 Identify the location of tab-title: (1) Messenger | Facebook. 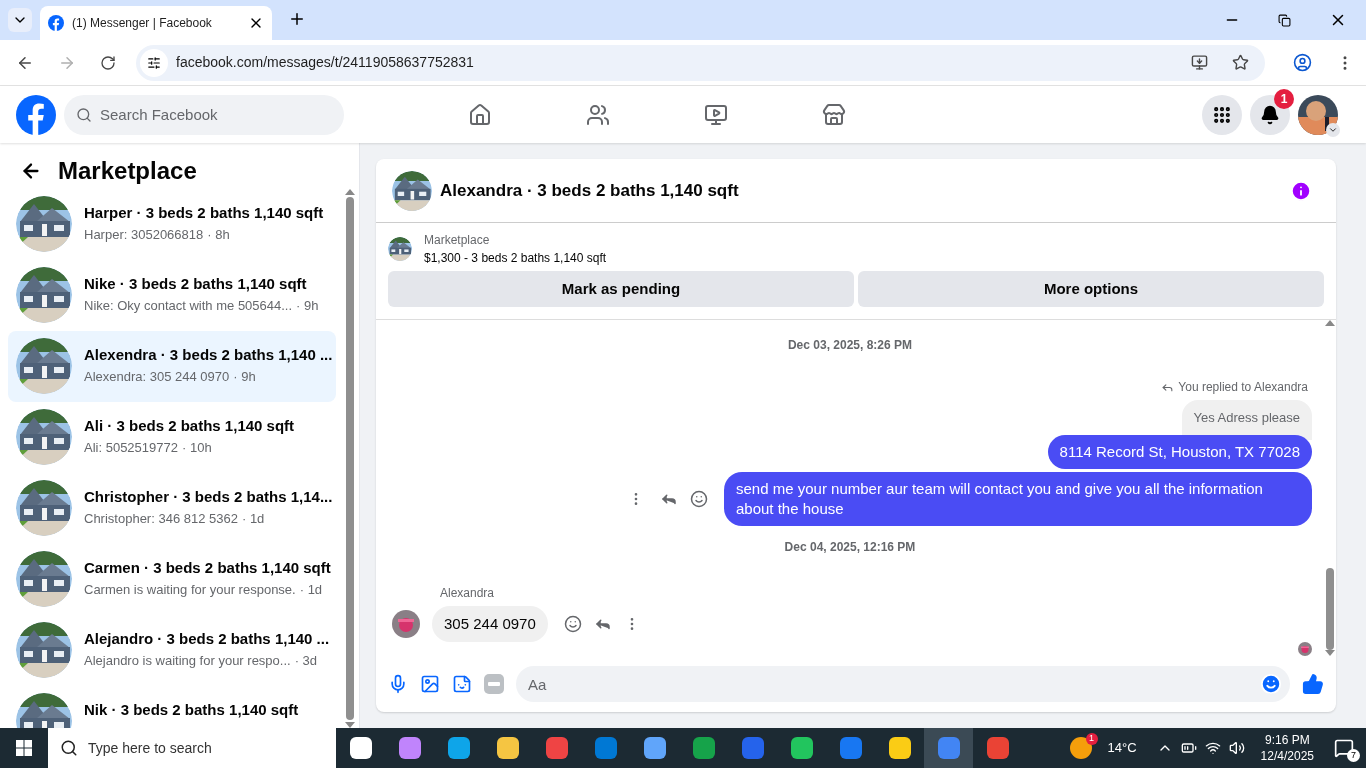
(142, 23).